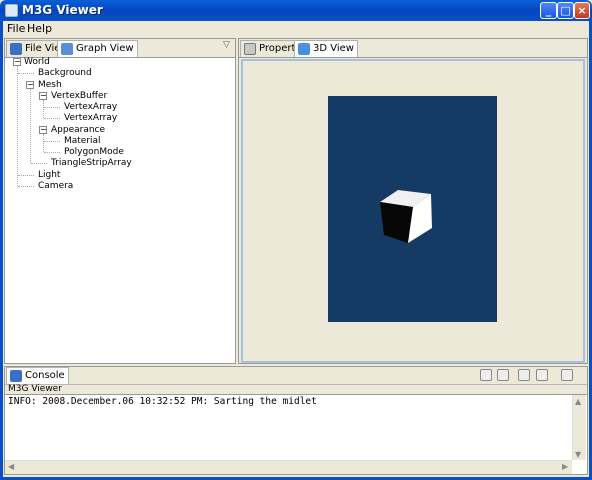 Image resolution: width=592 pixels, height=480 pixels. I want to click on horizontal-scrollbar, so click(288, 467).